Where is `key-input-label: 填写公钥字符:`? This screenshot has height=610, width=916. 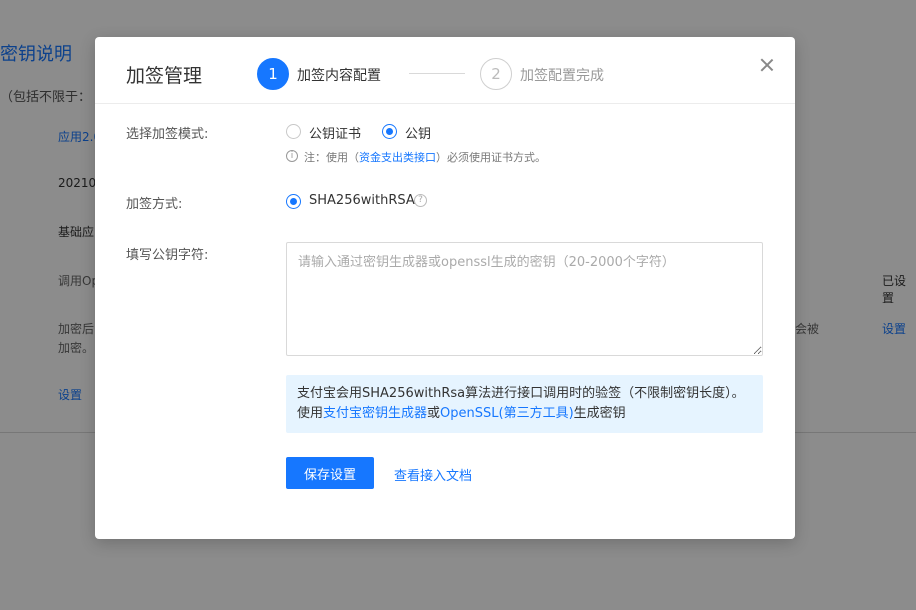 key-input-label: 填写公钥字符: is located at coordinates (167, 255).